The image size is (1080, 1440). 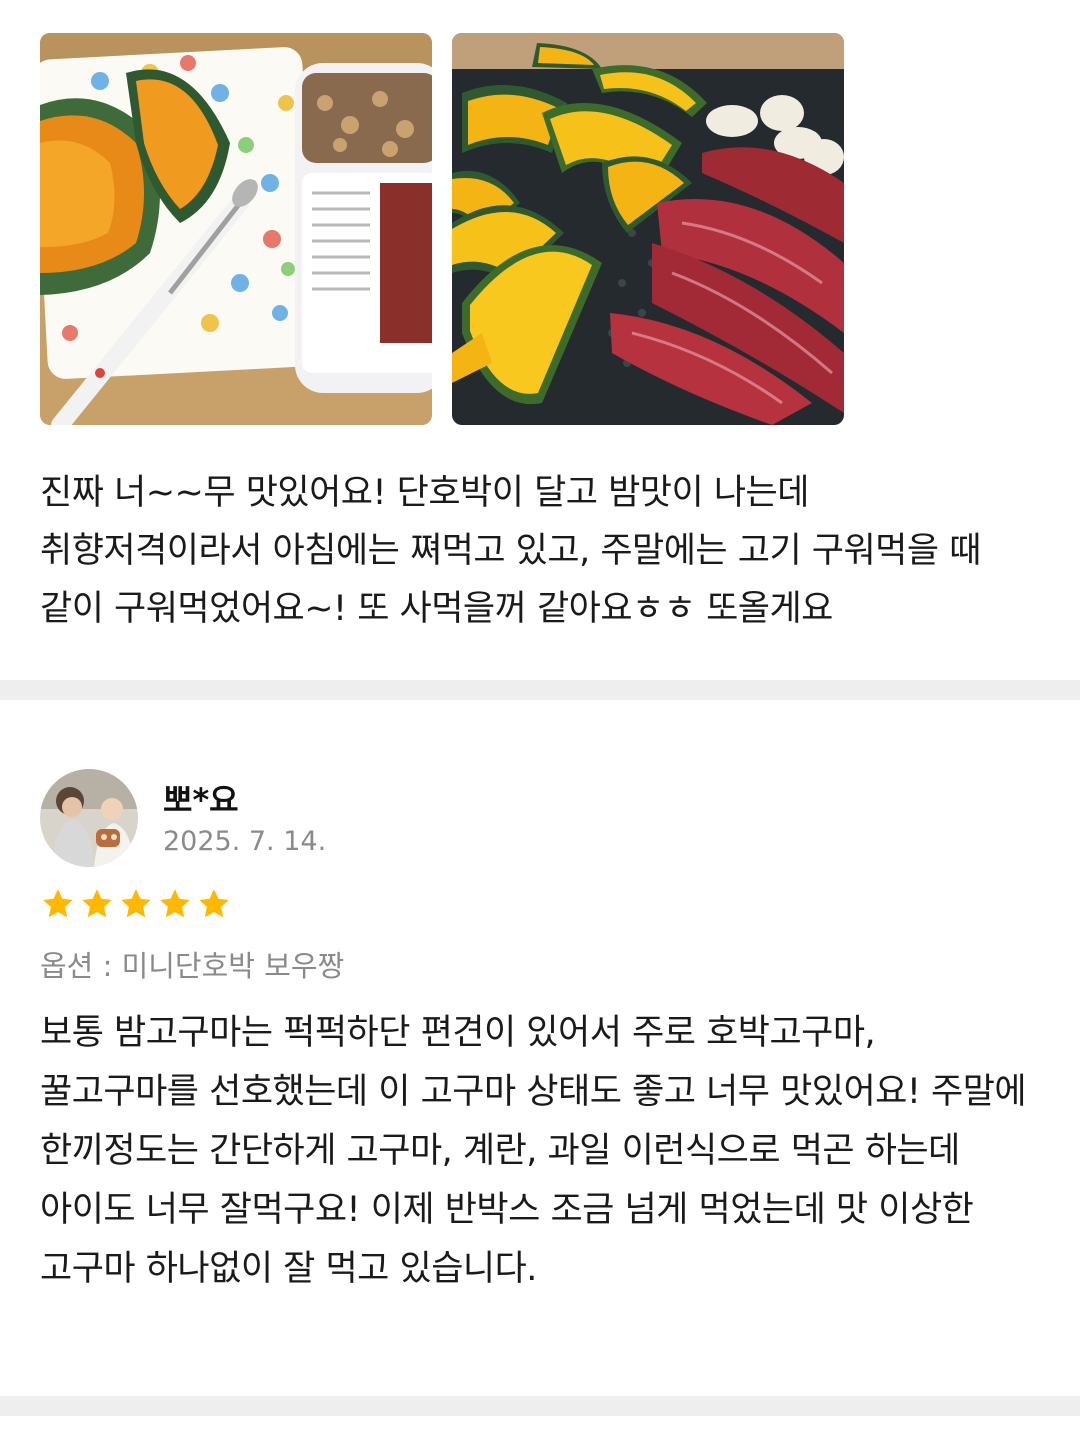 I want to click on grill-pumpkin-beef-photo, so click(x=648, y=229).